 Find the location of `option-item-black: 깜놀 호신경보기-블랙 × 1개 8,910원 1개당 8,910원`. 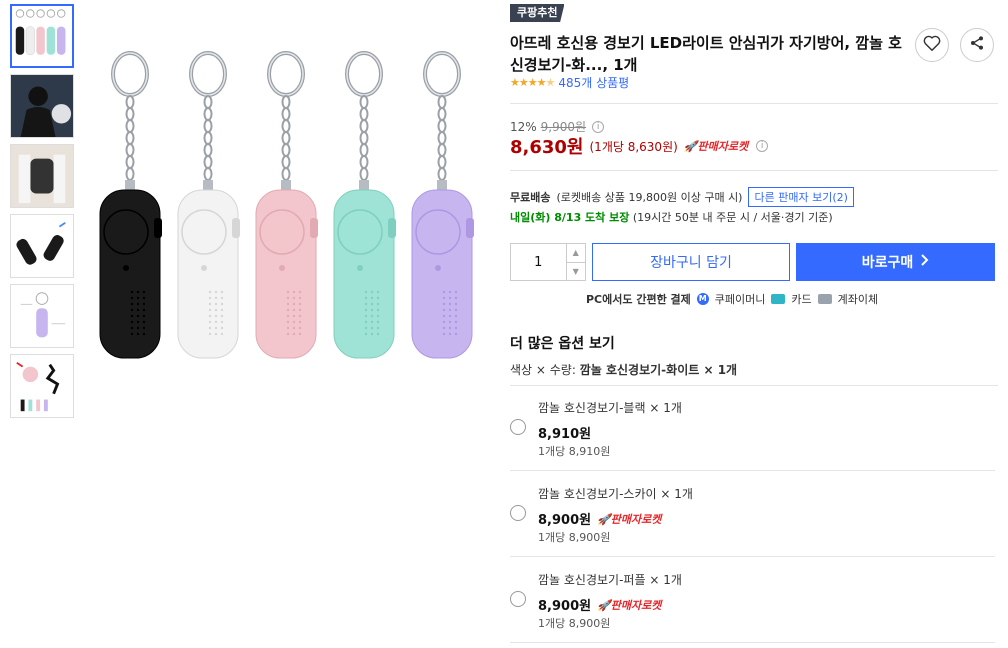

option-item-black: 깜놀 호신경보기-블랙 × 1개 8,910원 1개당 8,910원 is located at coordinates (752, 428).